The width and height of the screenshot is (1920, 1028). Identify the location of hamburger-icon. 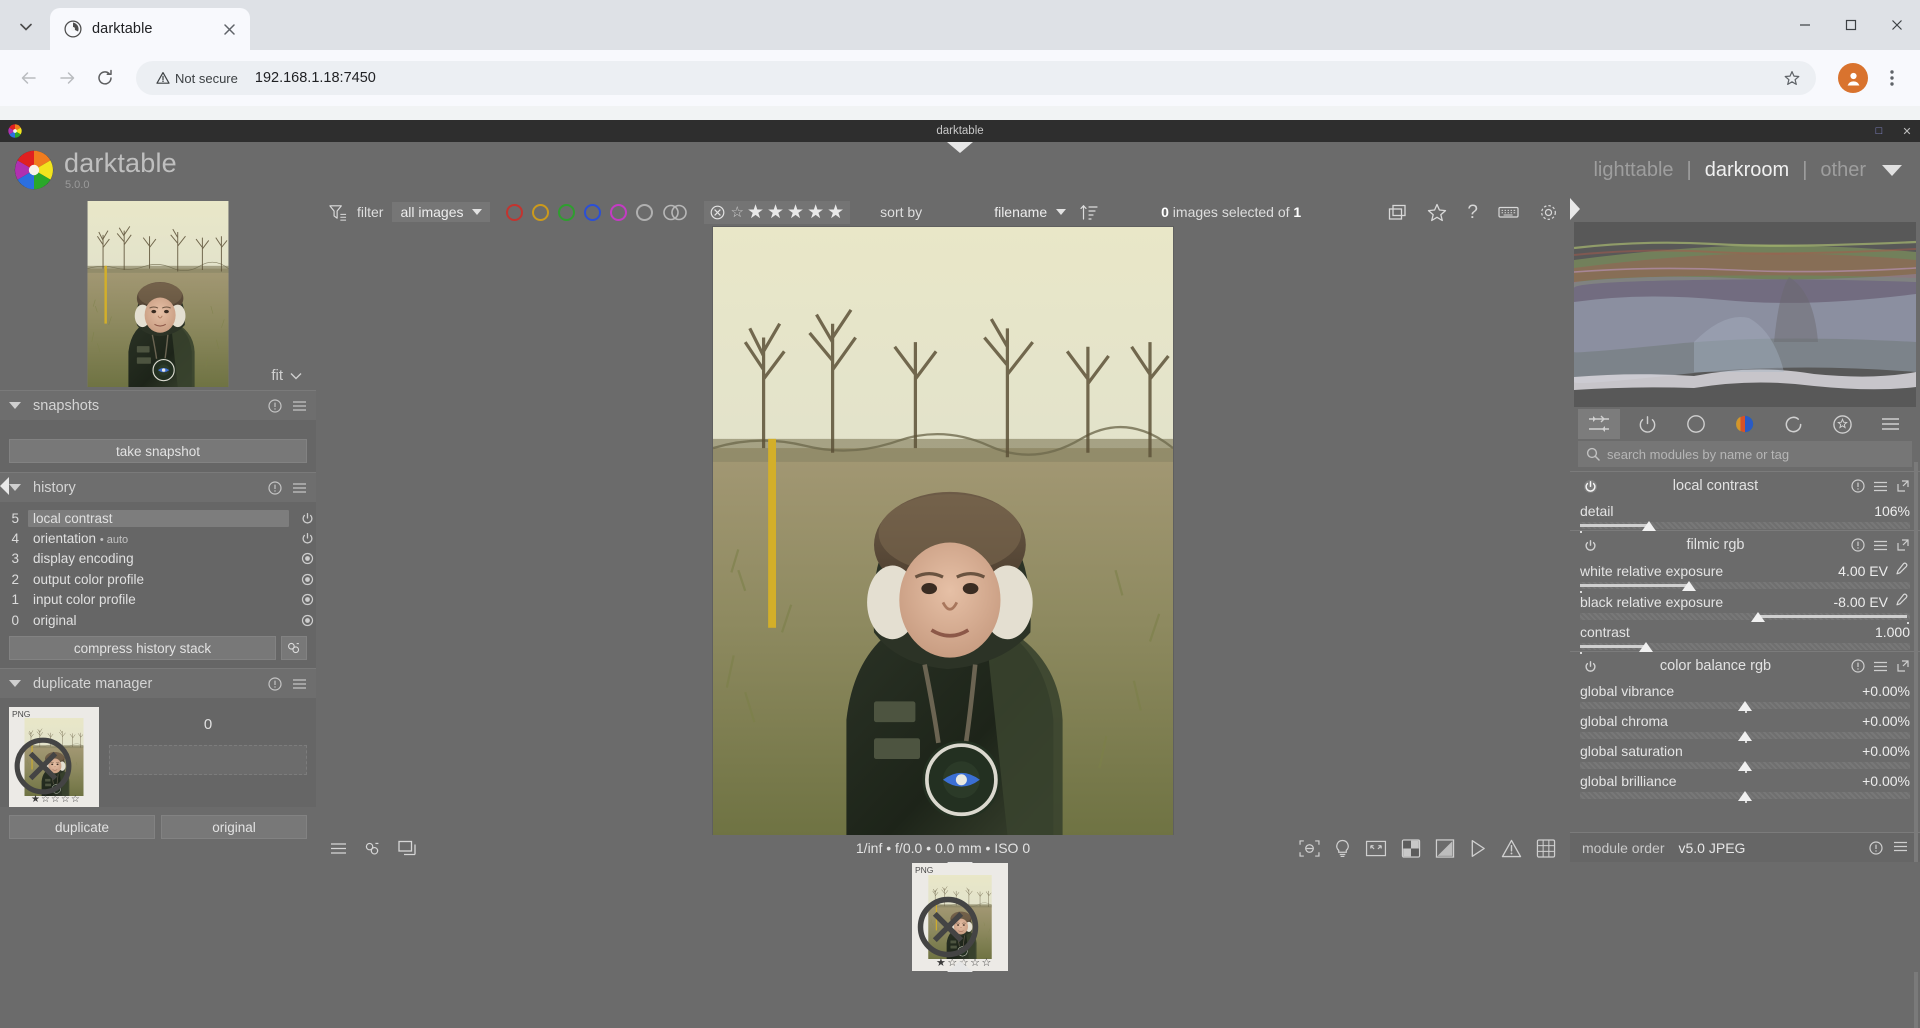
(299, 684).